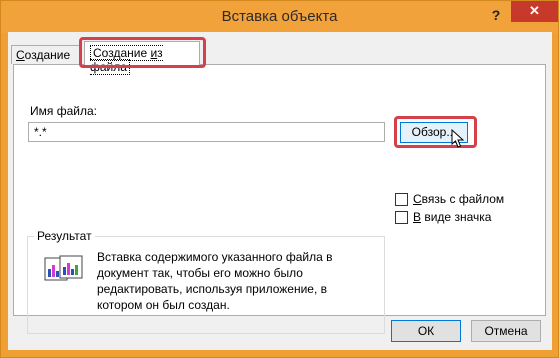  What do you see at coordinates (463, 199) in the screenshot?
I see `link-to-file-text: вязь с файлом` at bounding box center [463, 199].